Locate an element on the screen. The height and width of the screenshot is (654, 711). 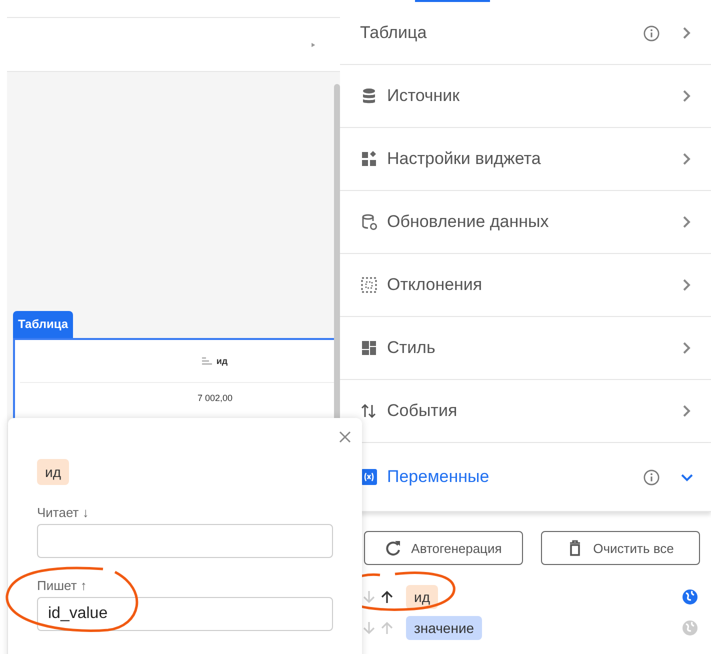
section-title: События is located at coordinates (422, 411).